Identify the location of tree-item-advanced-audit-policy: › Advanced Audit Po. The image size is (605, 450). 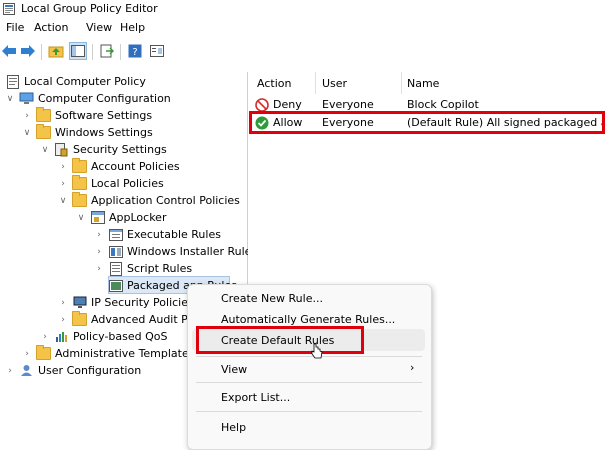
(126, 319).